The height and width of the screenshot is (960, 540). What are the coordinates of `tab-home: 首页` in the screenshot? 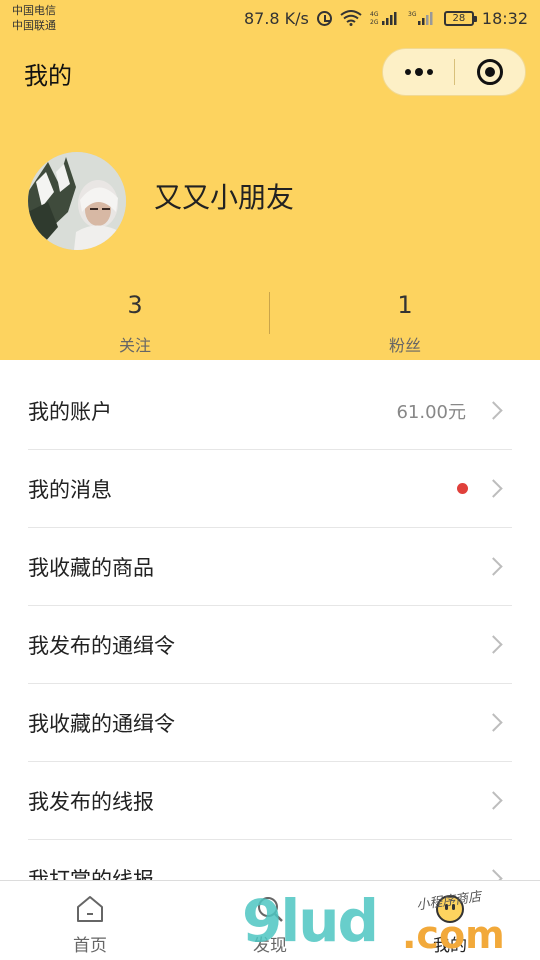 It's located at (90, 920).